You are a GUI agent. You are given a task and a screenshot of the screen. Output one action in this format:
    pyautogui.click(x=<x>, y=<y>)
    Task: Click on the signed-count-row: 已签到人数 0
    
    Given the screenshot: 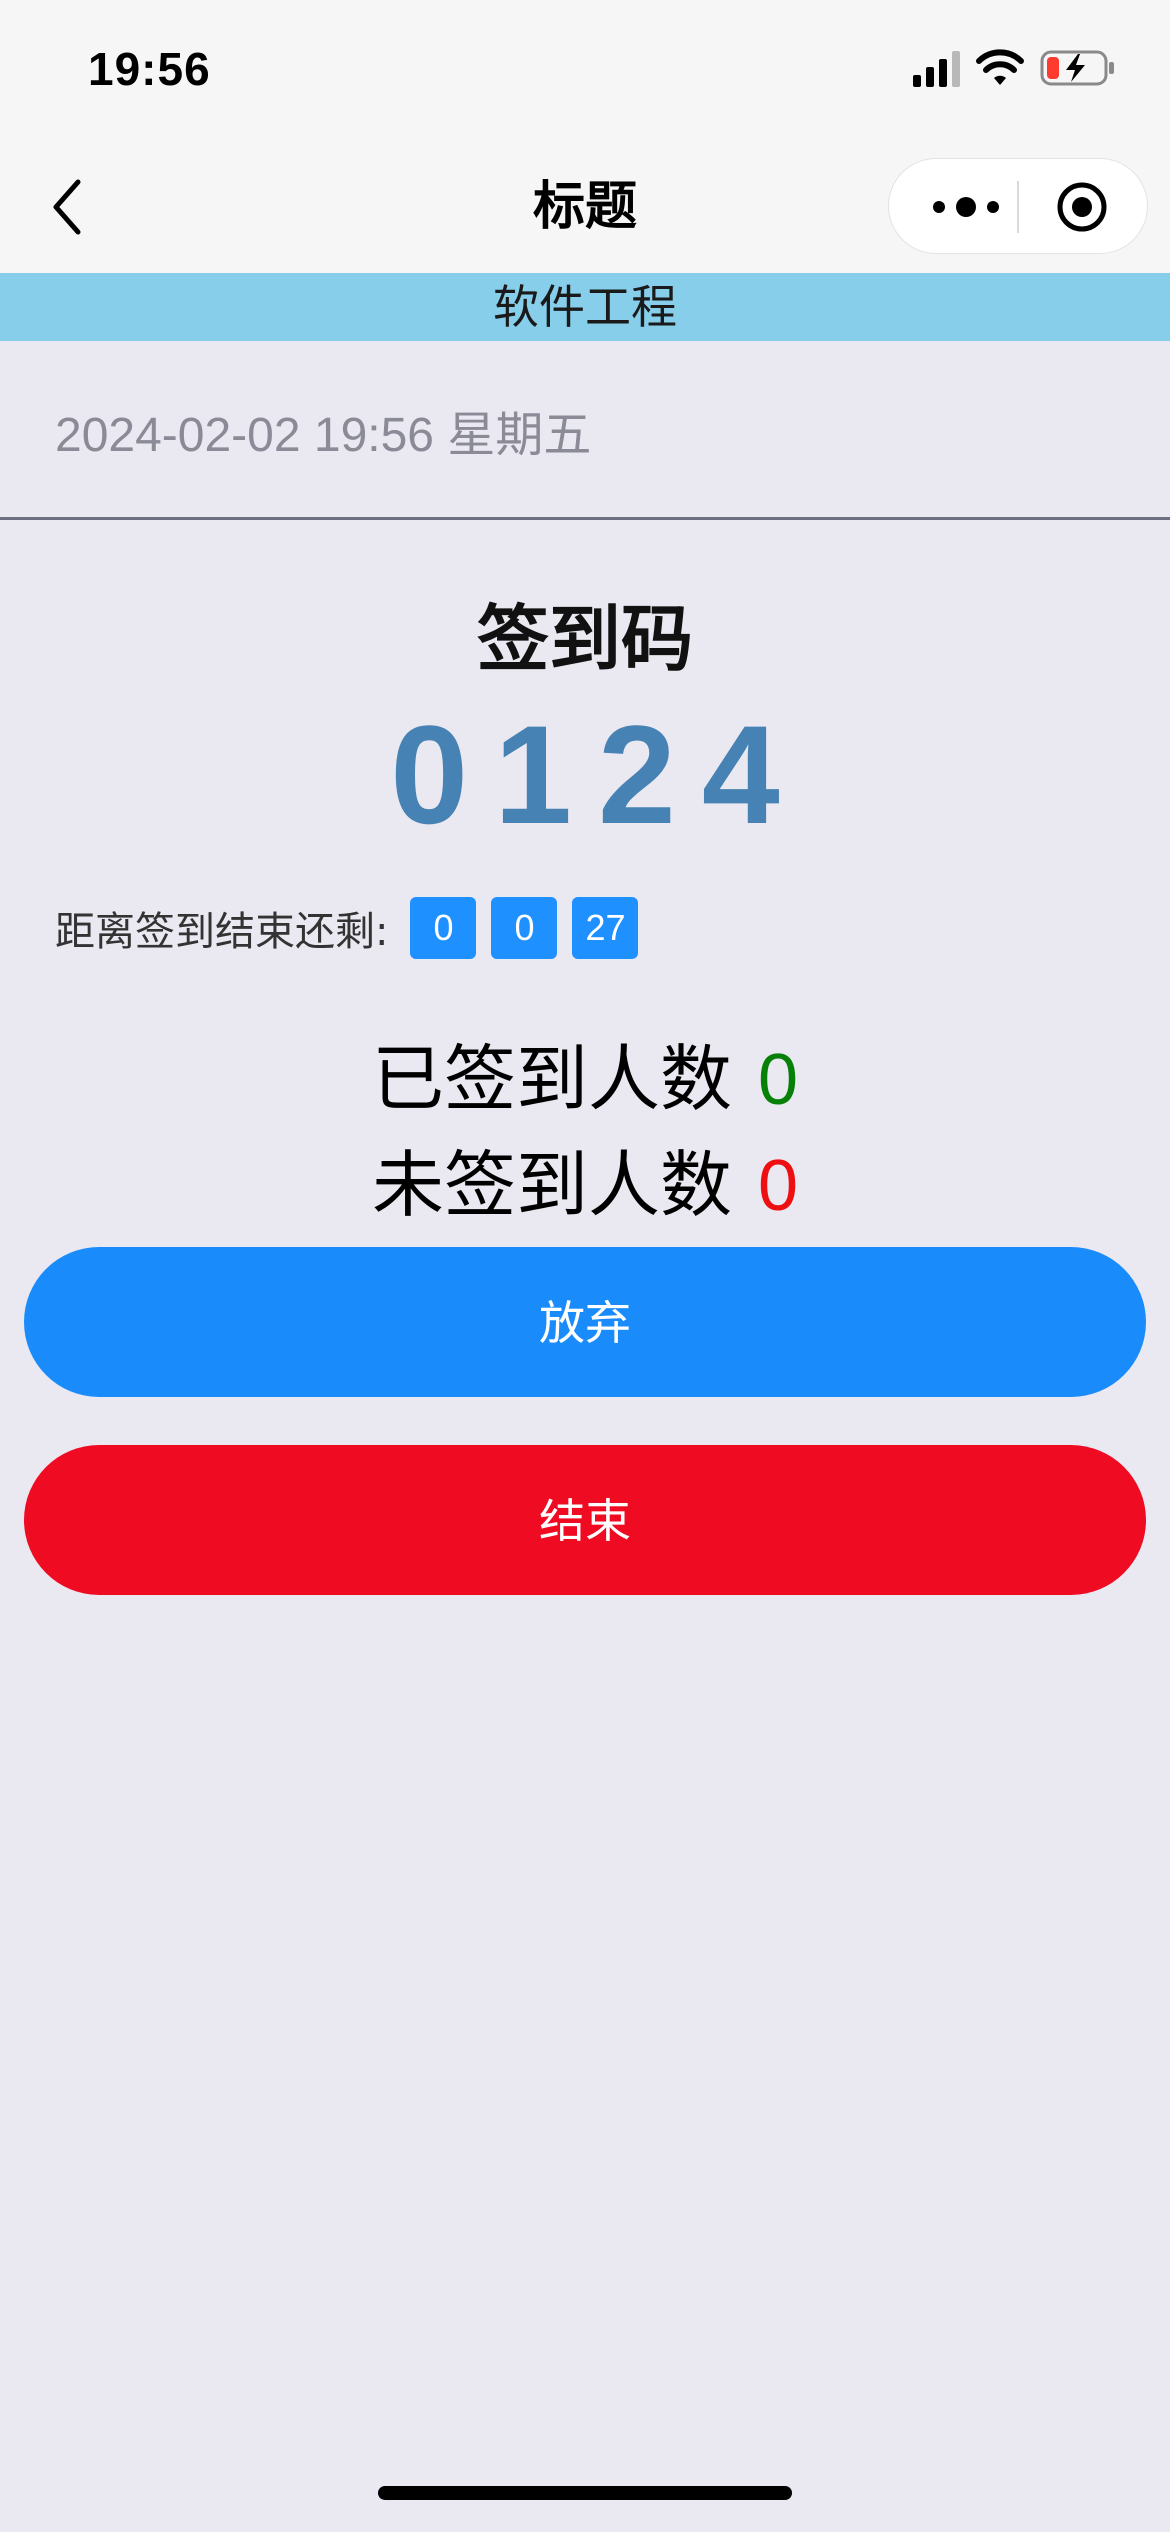 What is the action you would take?
    pyautogui.click(x=585, y=1072)
    